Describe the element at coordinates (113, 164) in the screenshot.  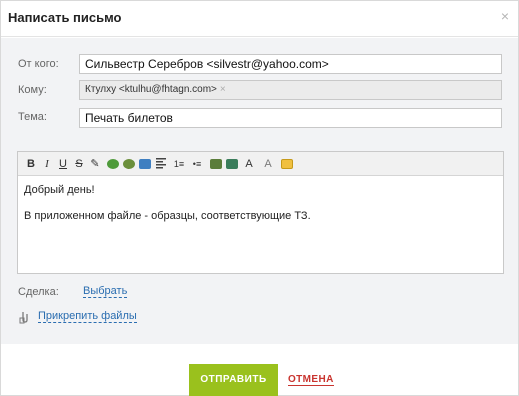
I see `insert-link-icon` at that location.